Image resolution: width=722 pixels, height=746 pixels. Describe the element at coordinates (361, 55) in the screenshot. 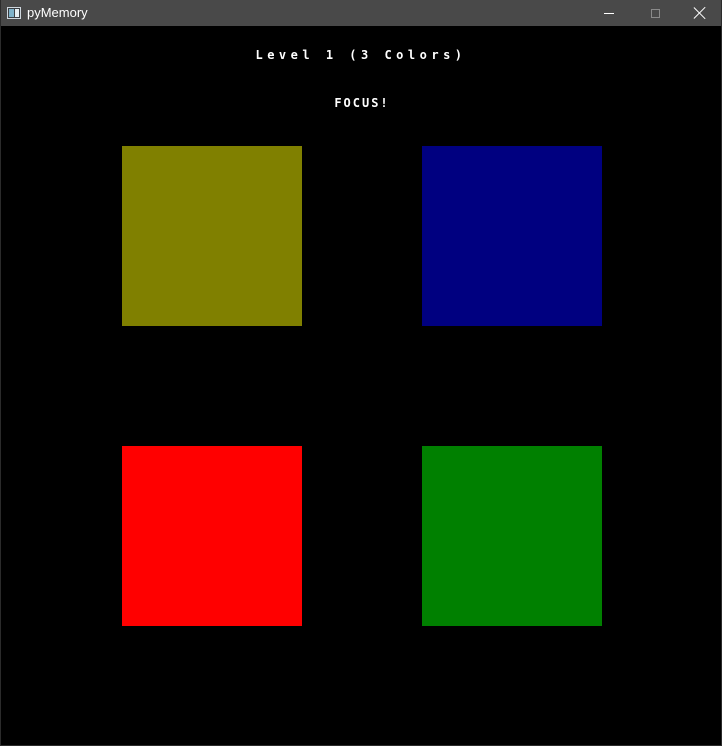

I see `level-title: Level 1 (3 Colors)` at that location.